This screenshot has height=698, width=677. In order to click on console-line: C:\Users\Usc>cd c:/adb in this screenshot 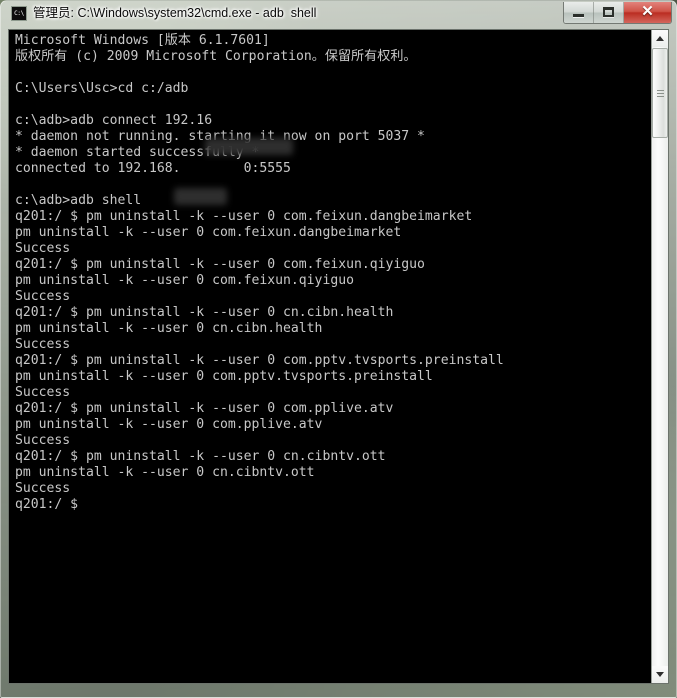, I will do `click(102, 88)`.